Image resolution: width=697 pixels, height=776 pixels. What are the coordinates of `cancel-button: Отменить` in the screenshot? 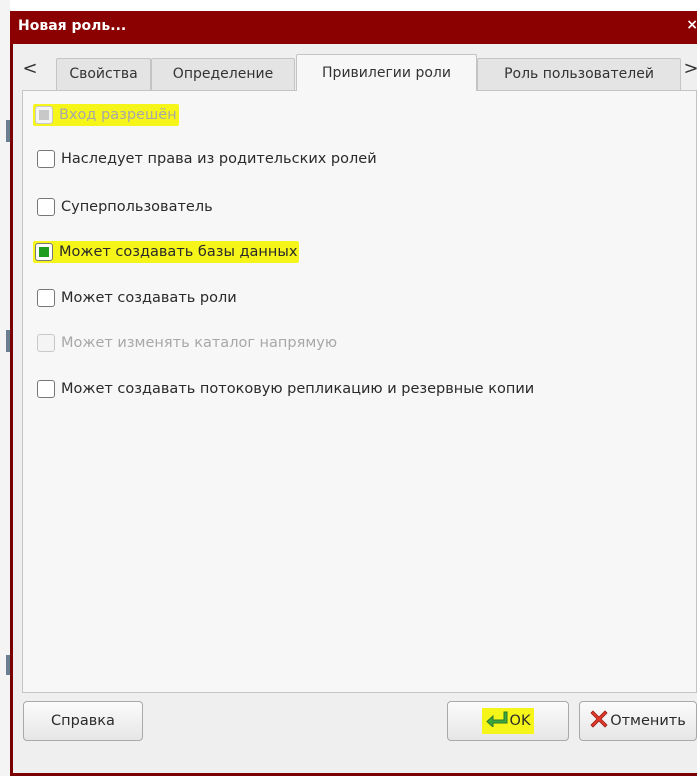 It's located at (638, 721).